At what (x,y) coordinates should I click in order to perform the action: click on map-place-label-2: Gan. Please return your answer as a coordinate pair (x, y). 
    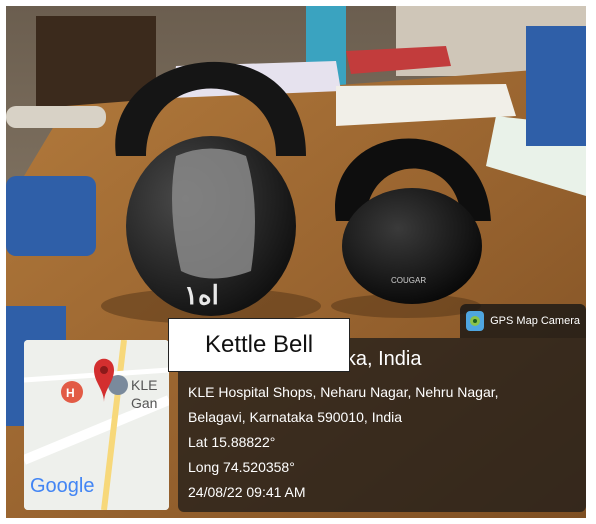
    Looking at the image, I should click on (144, 403).